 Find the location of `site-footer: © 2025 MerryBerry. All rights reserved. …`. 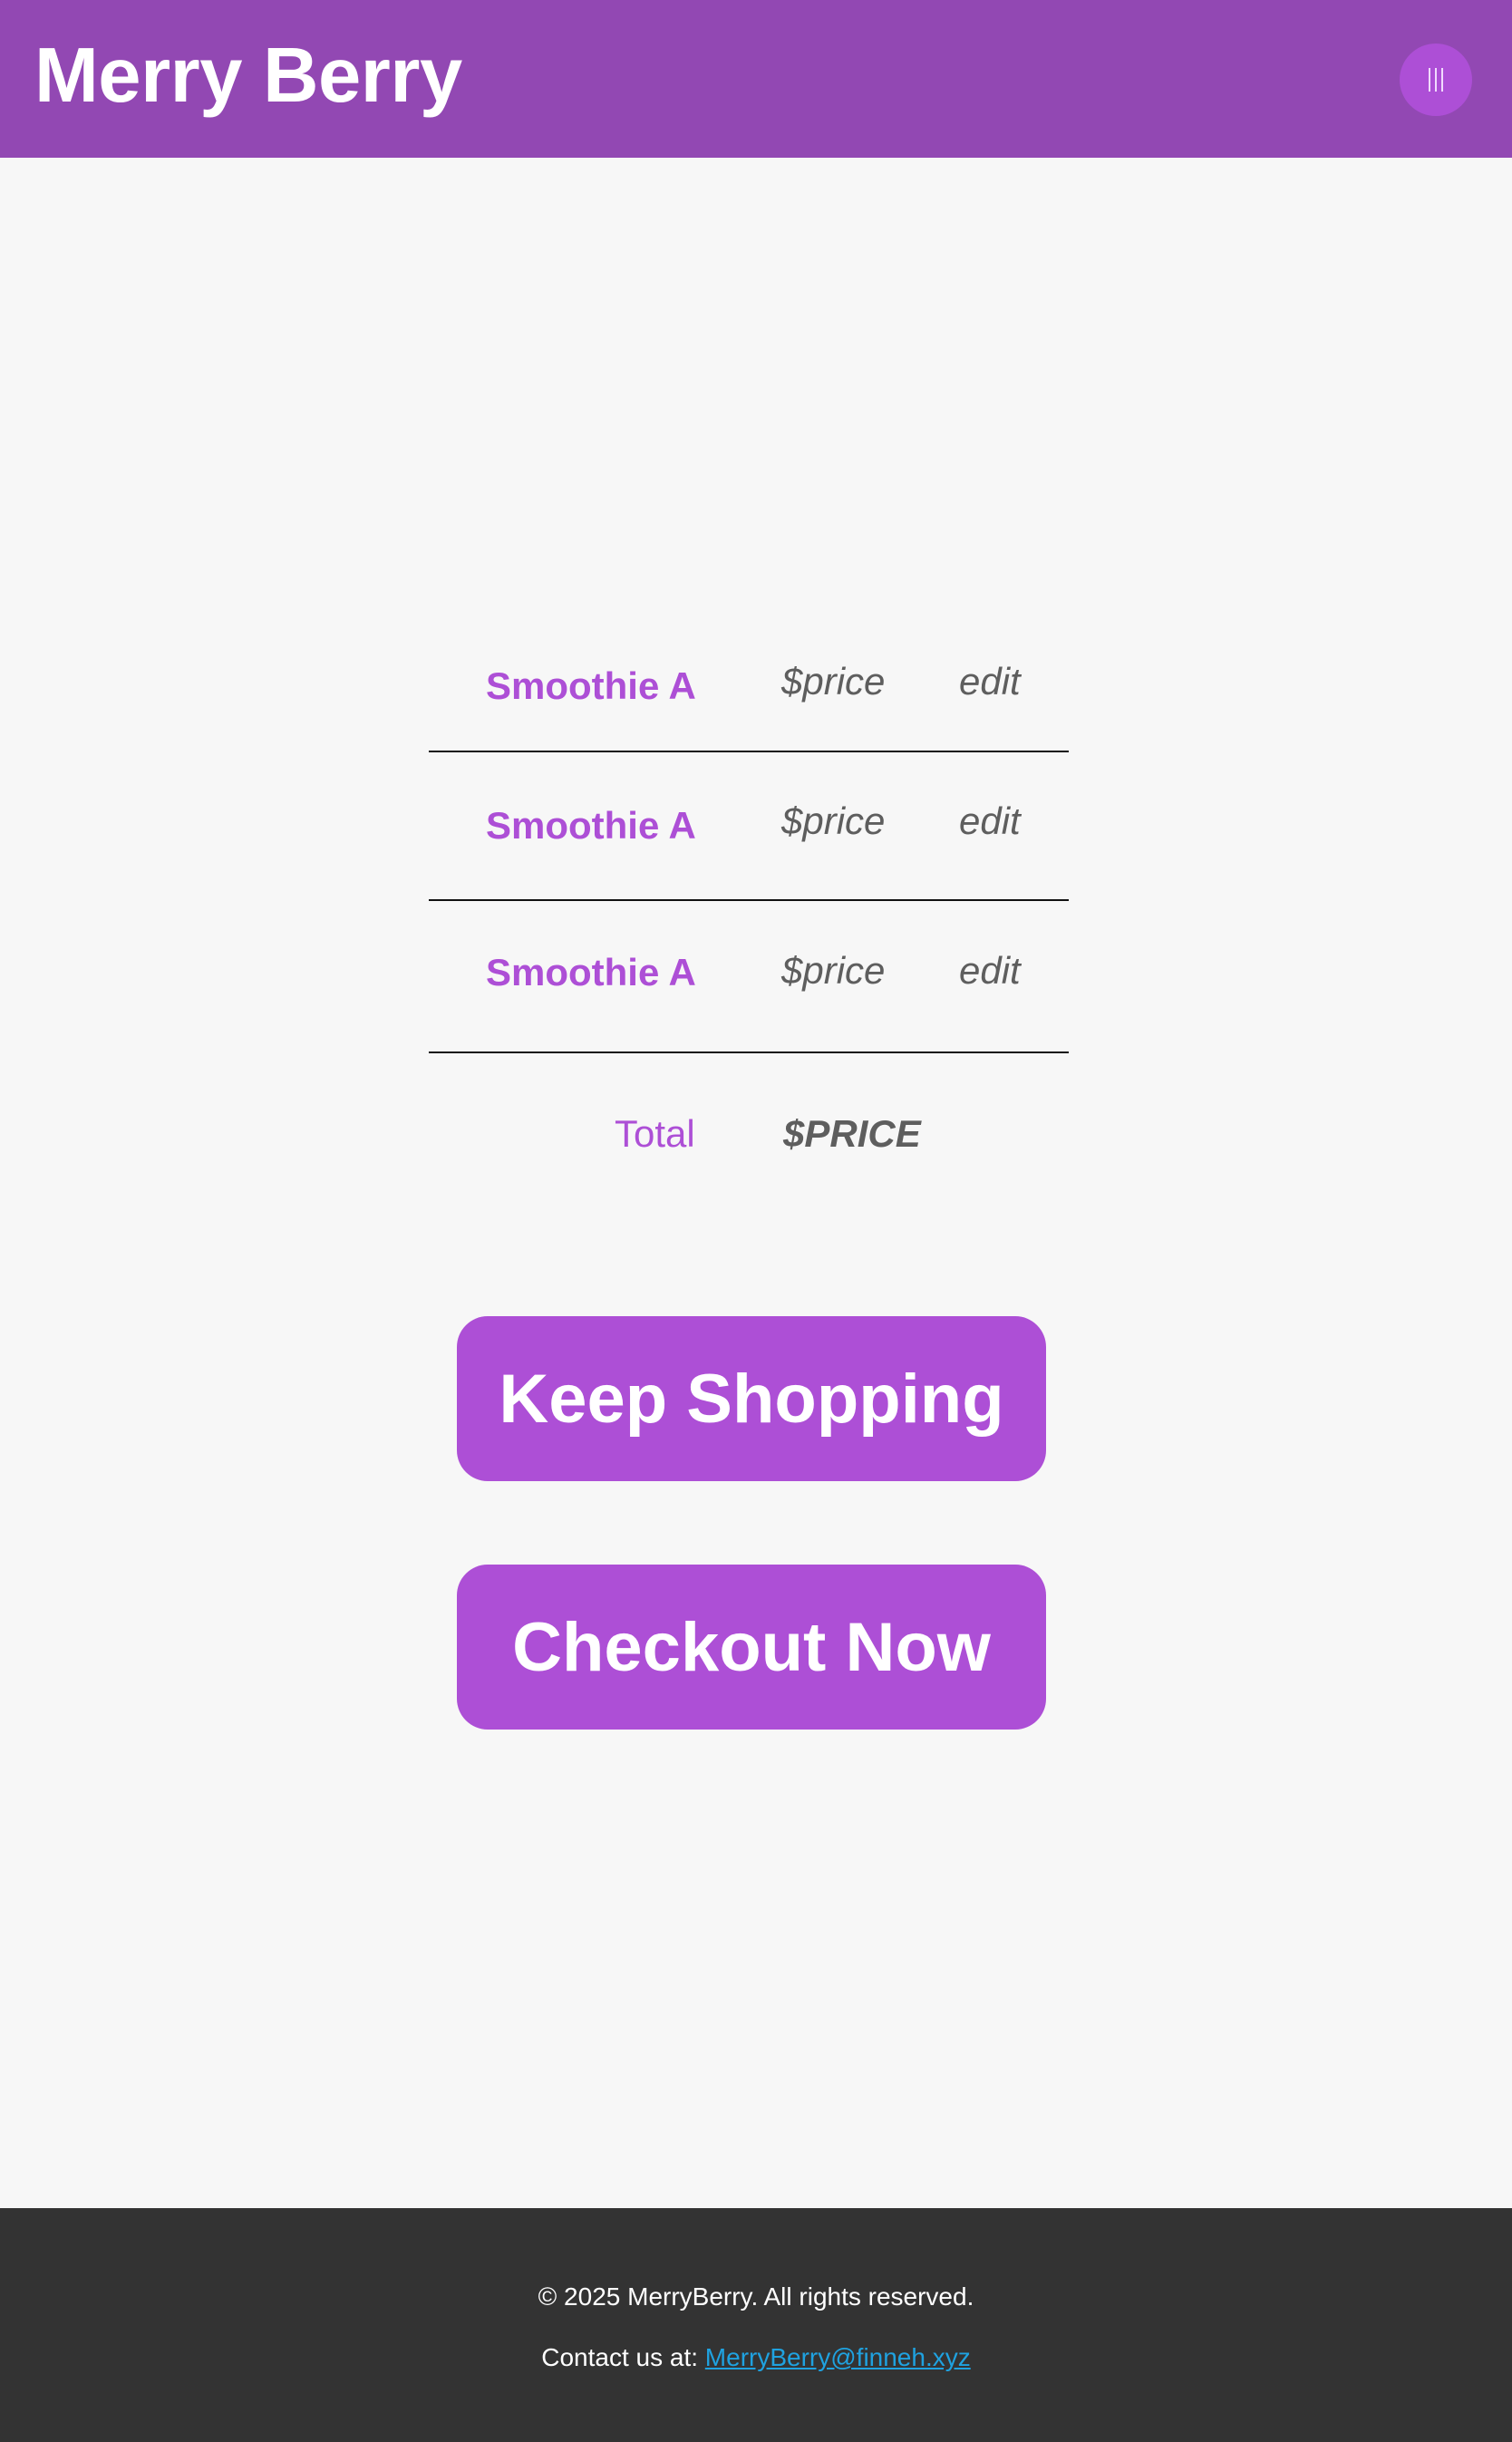

site-footer: © 2025 MerryBerry. All rights reserved. … is located at coordinates (756, 2325).